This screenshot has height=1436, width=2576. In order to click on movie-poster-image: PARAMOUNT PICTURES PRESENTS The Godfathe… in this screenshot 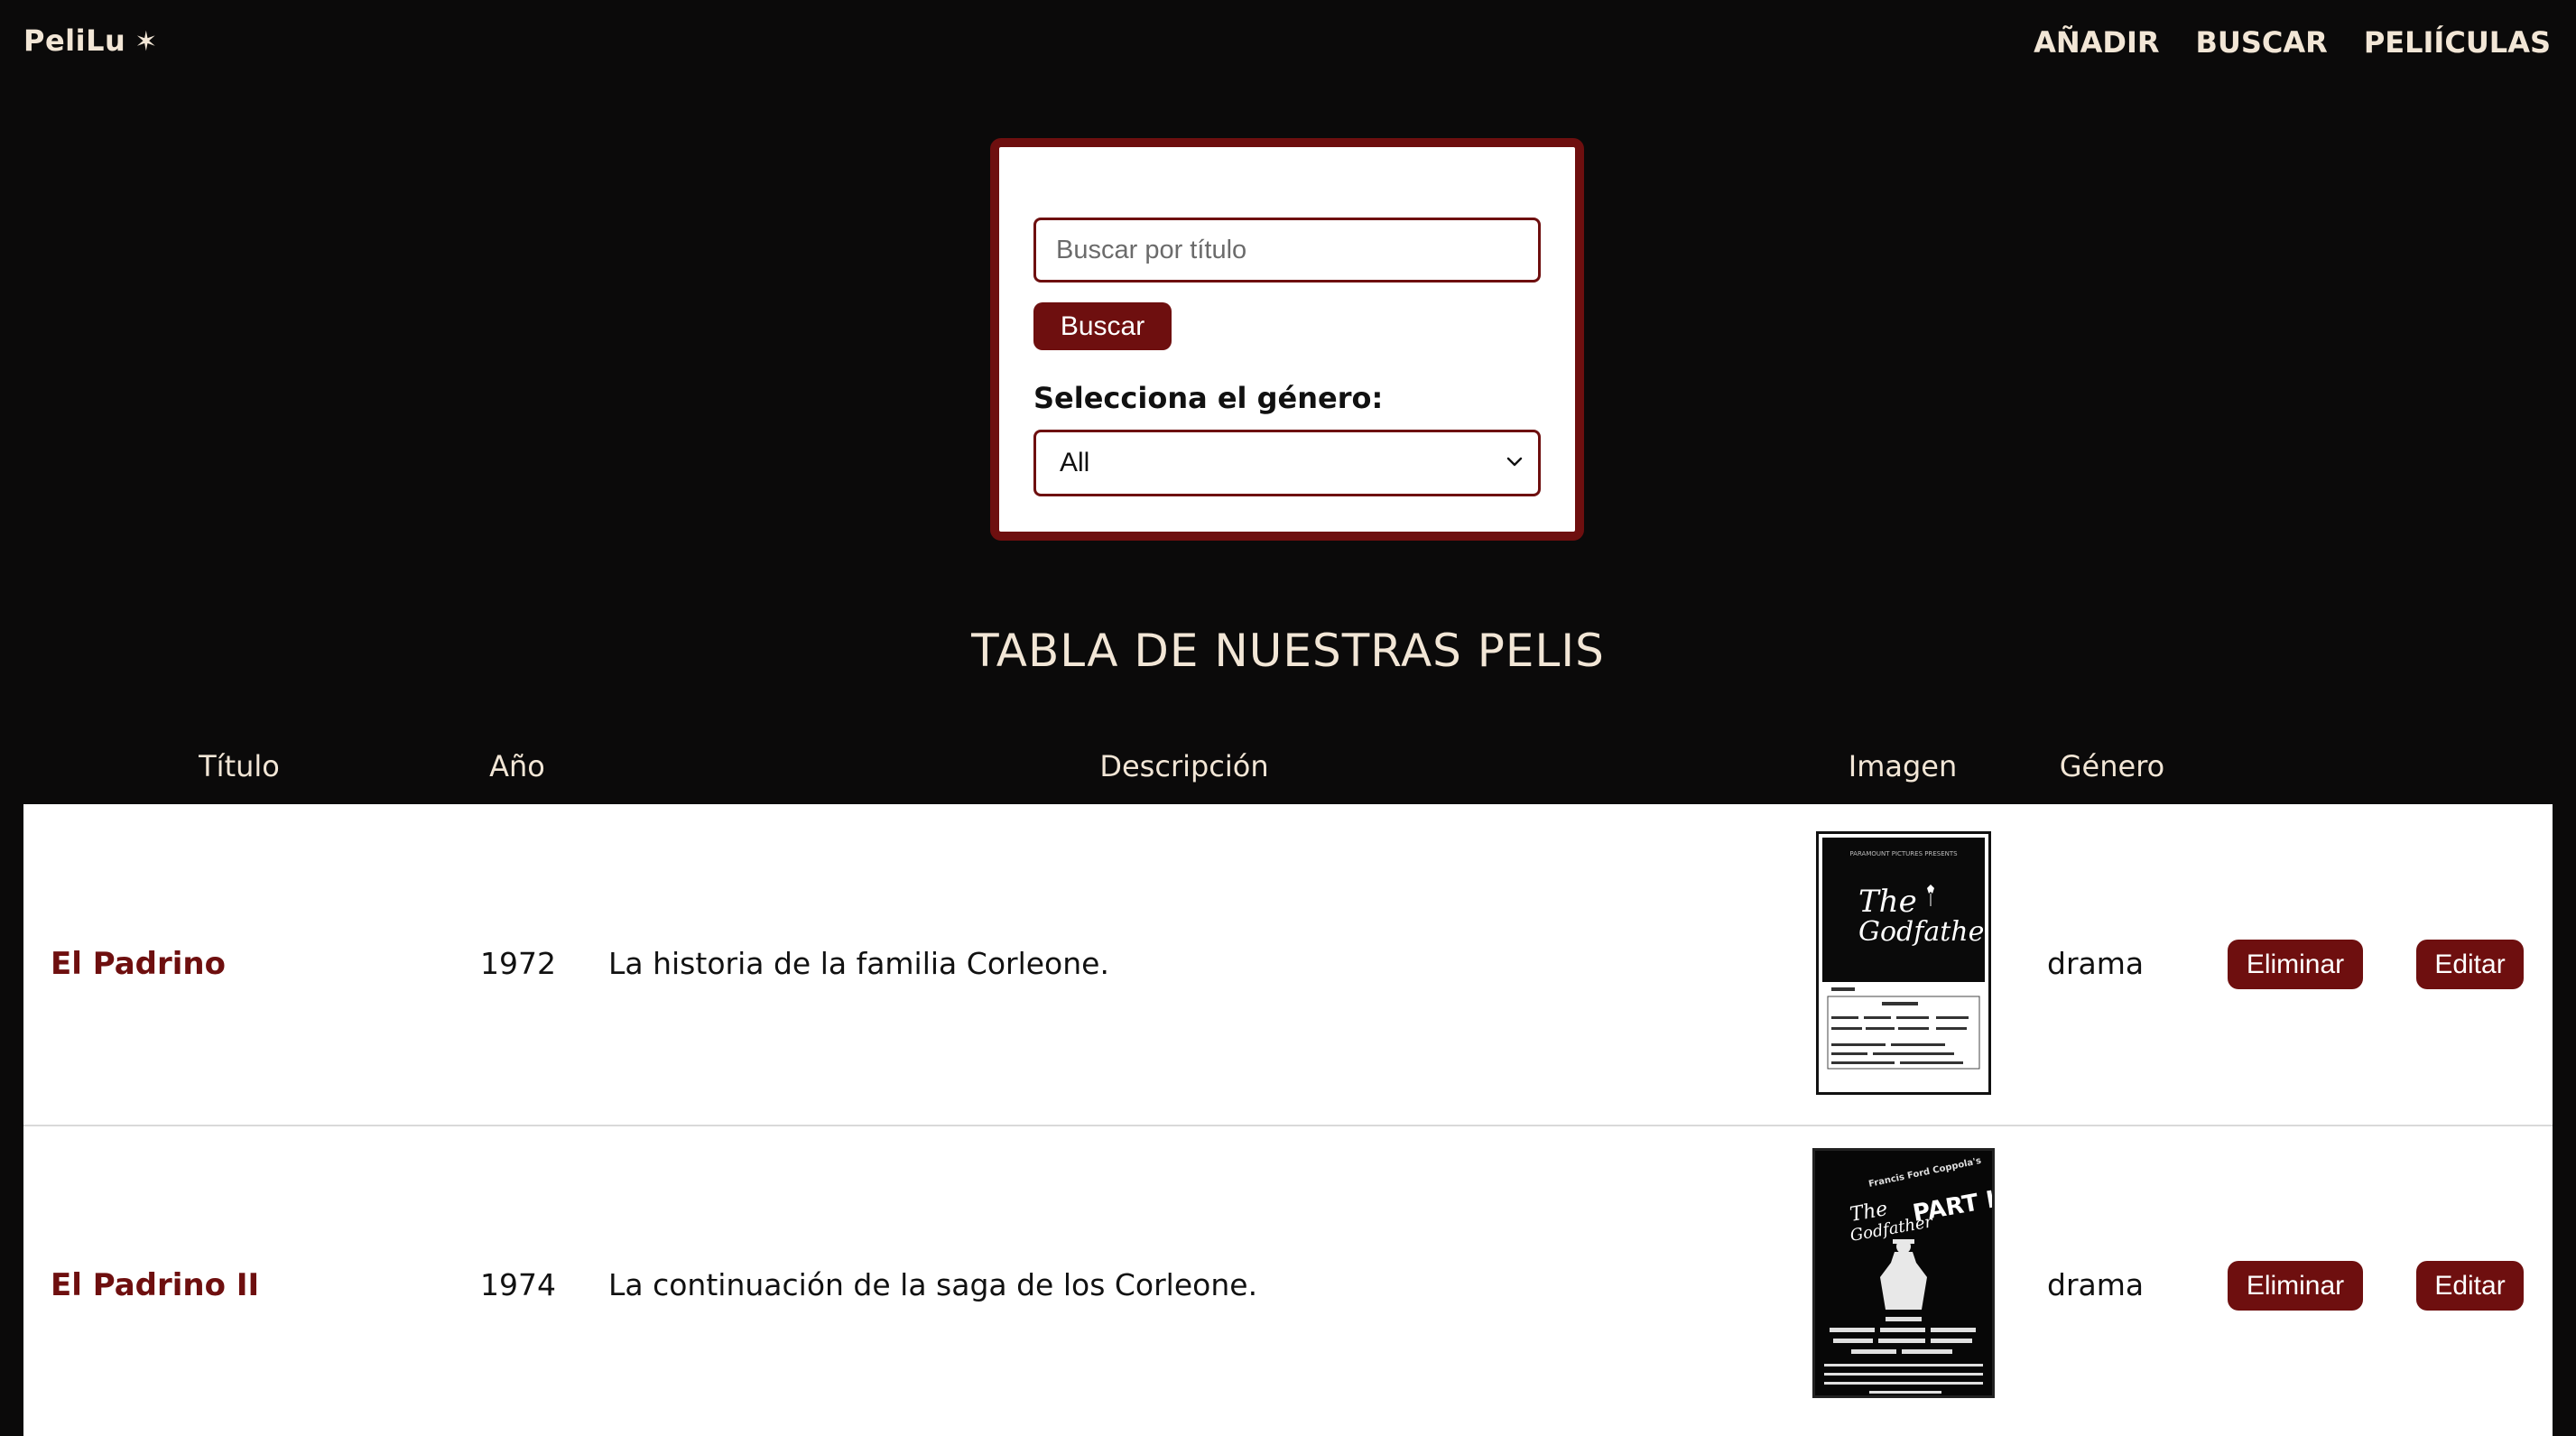, I will do `click(1904, 963)`.